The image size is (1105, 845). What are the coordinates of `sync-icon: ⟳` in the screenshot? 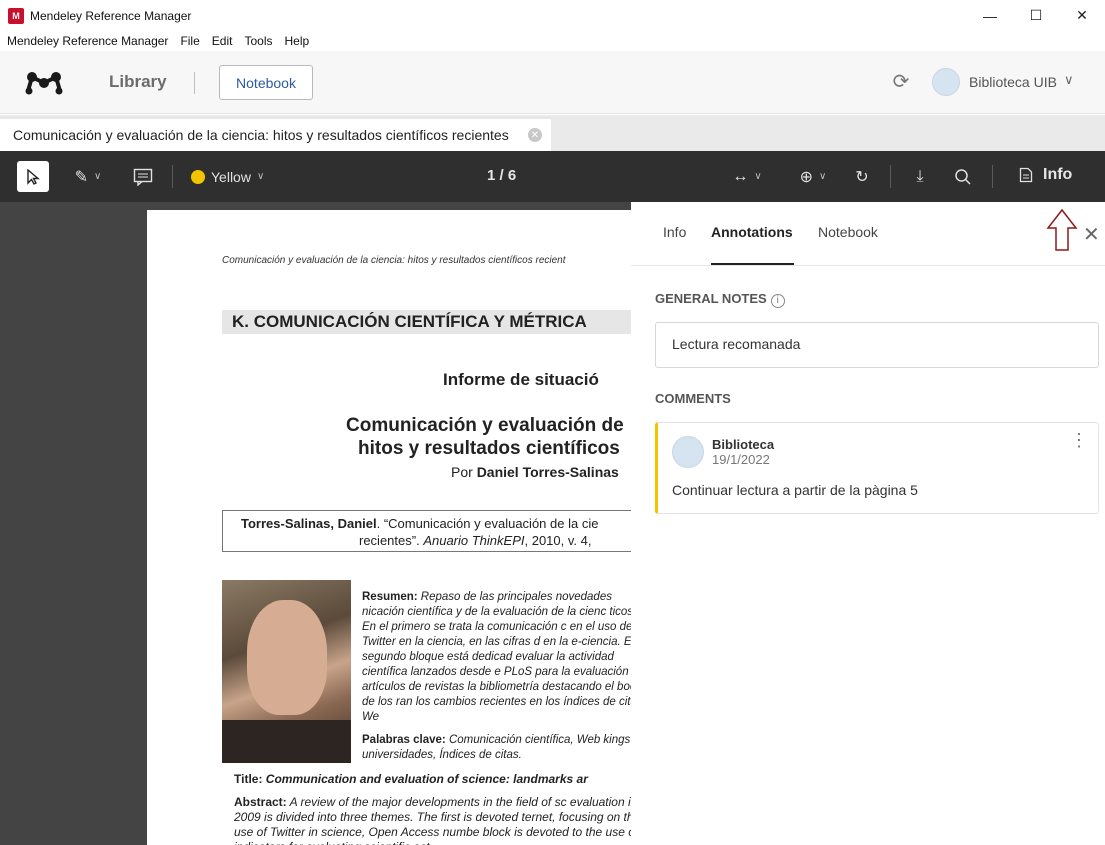 It's located at (901, 82).